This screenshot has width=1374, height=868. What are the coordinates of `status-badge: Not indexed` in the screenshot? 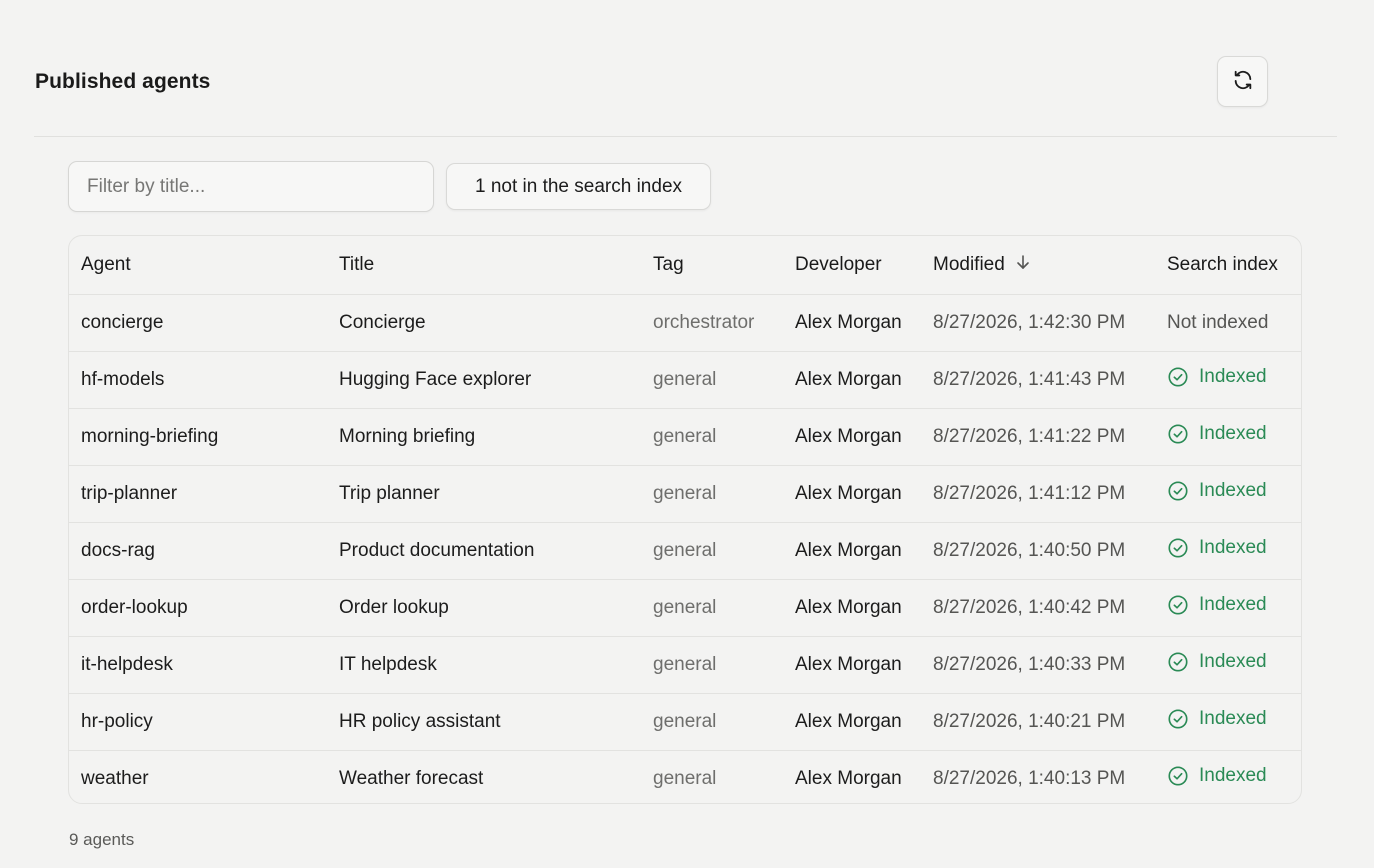 It's located at (1217, 323).